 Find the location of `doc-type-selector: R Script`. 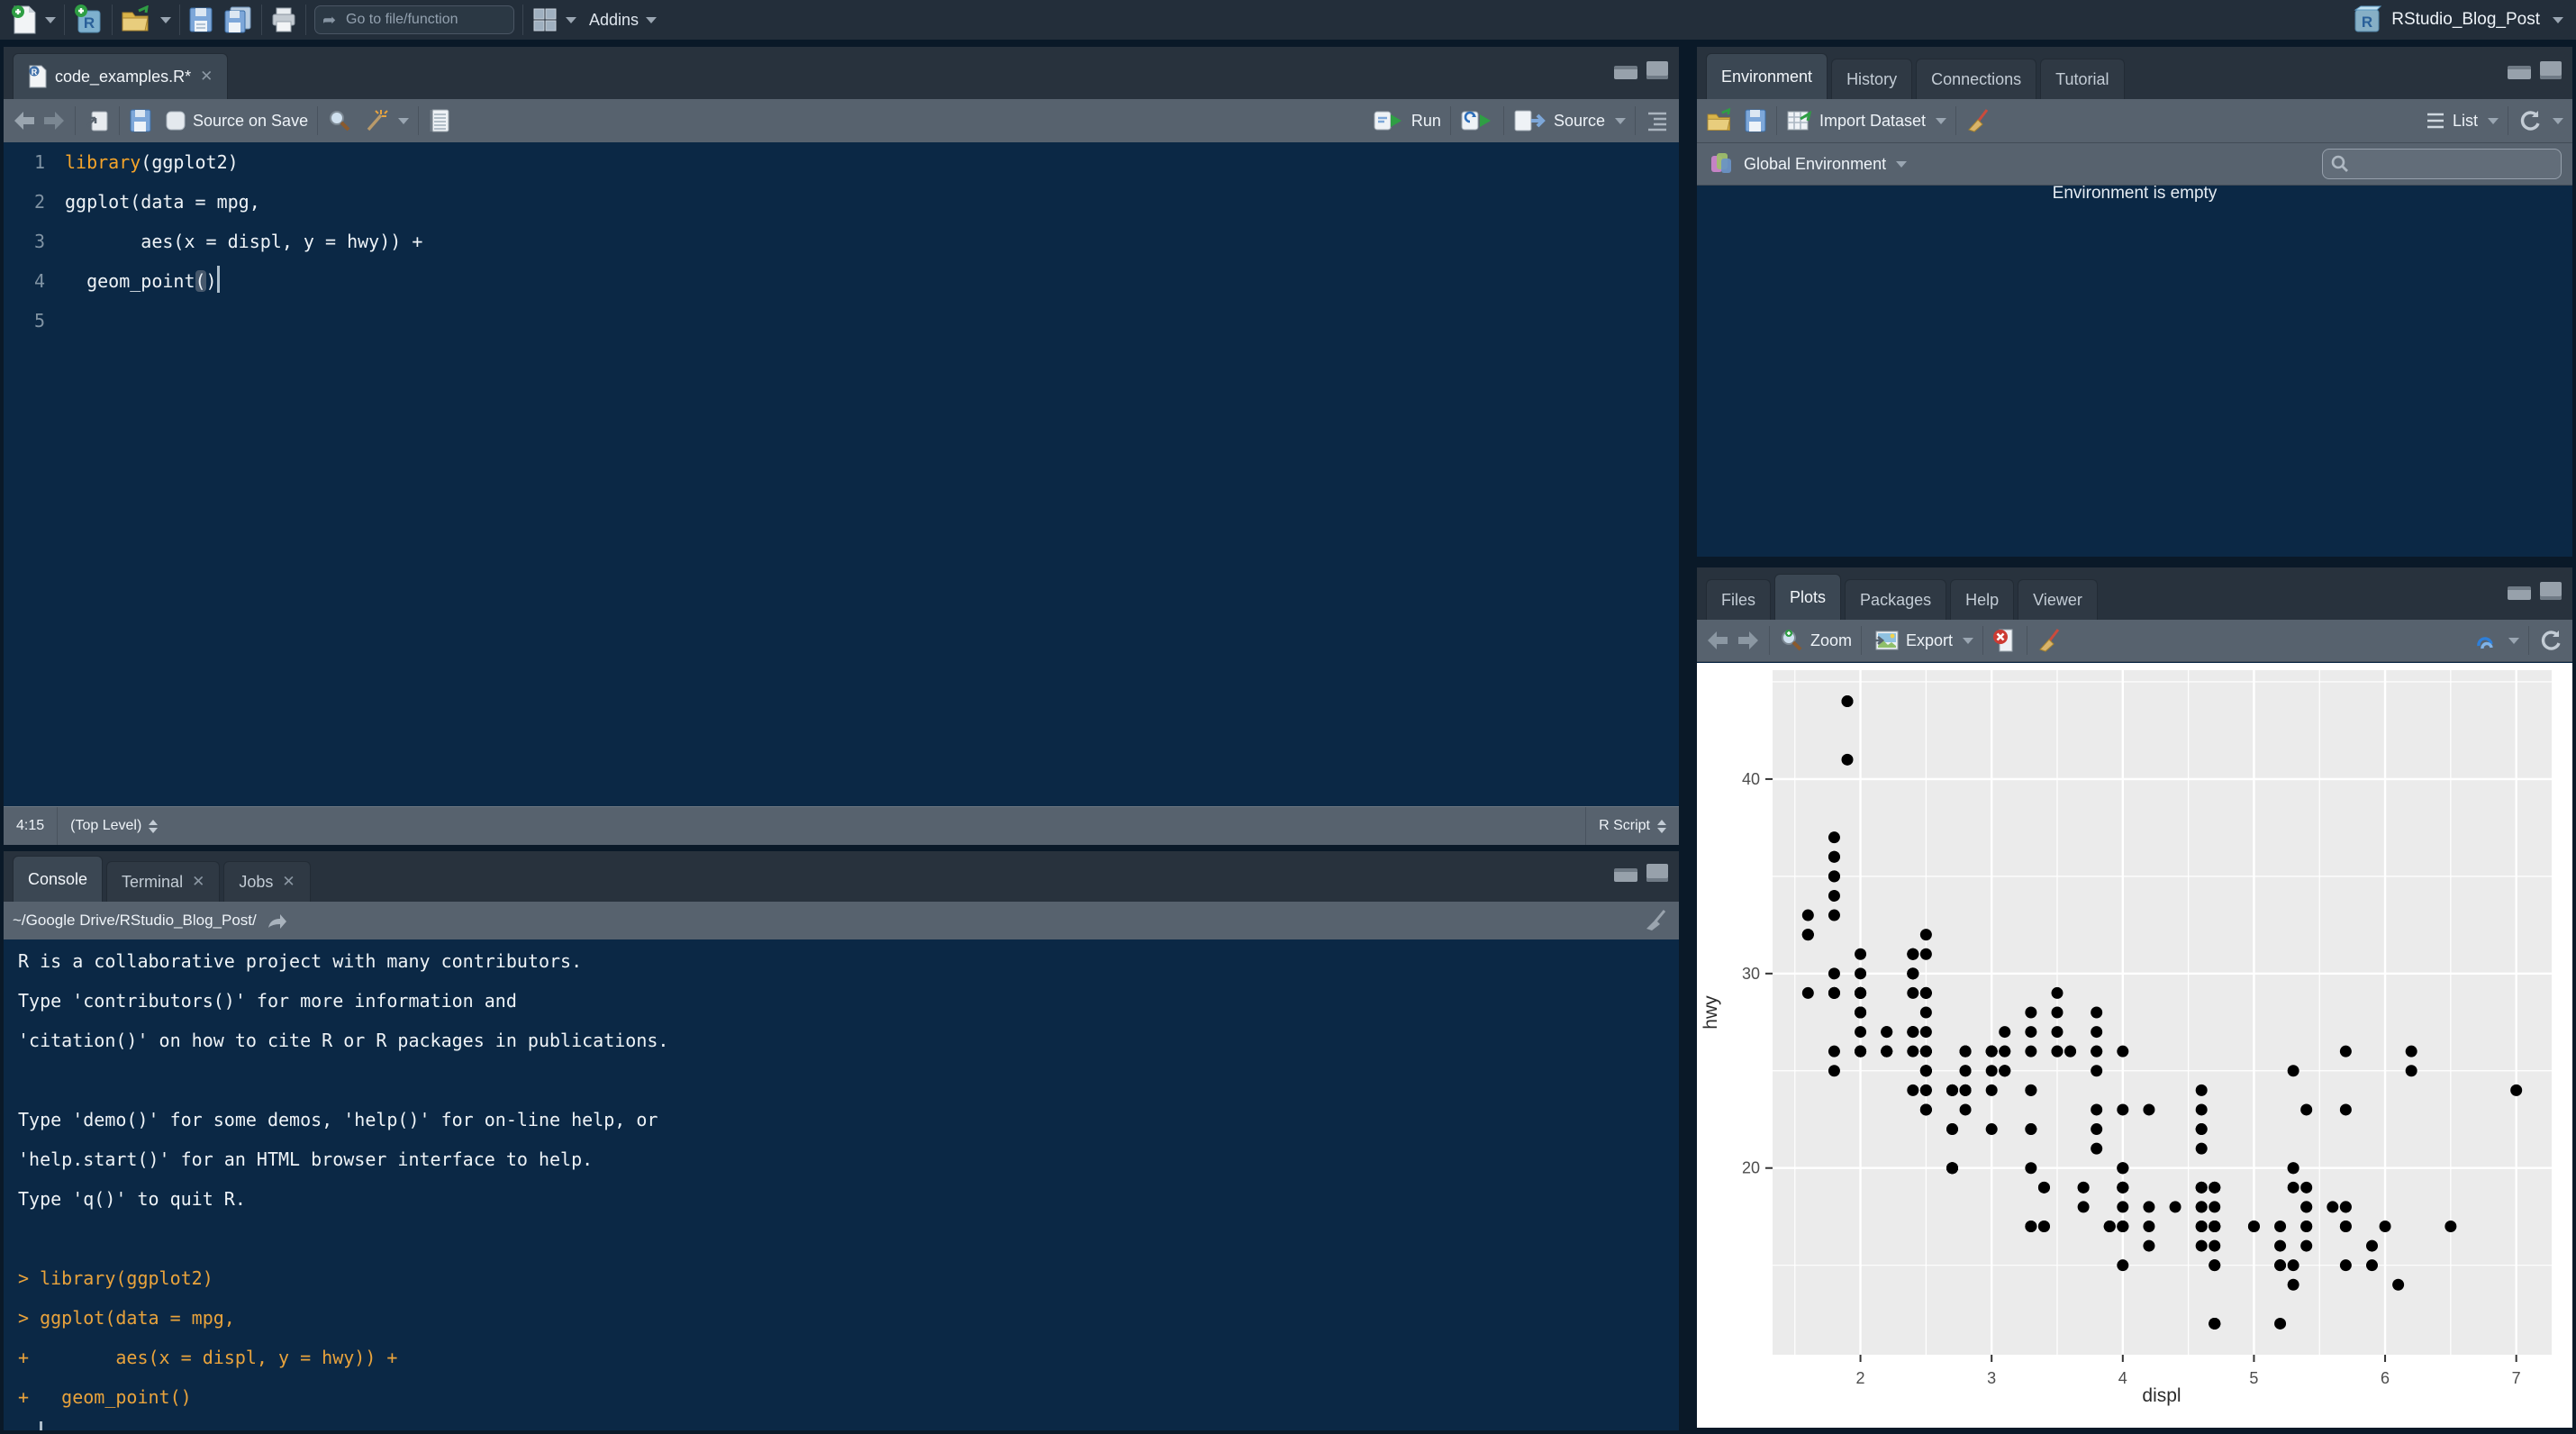

doc-type-selector: R Script is located at coordinates (1632, 826).